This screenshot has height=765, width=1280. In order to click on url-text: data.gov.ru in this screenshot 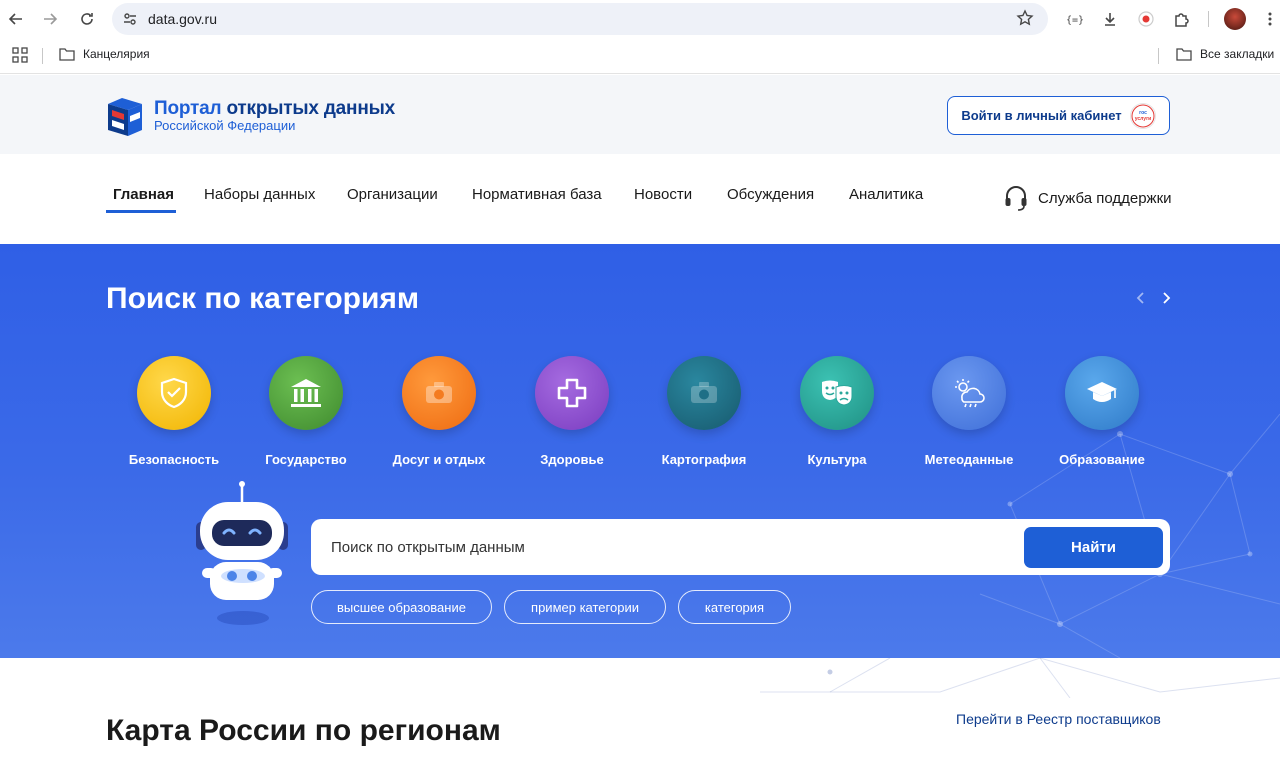, I will do `click(182, 19)`.